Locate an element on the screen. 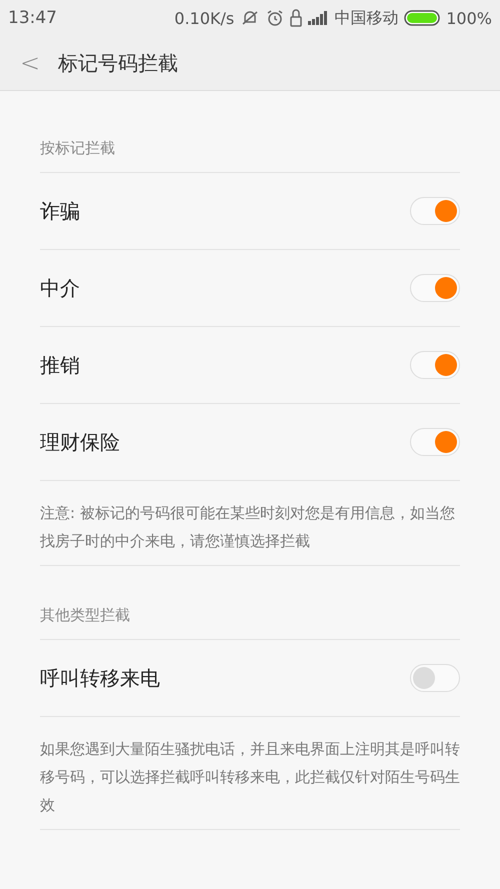 This screenshot has width=500, height=889. network-speed: 0.10K/s is located at coordinates (204, 18).